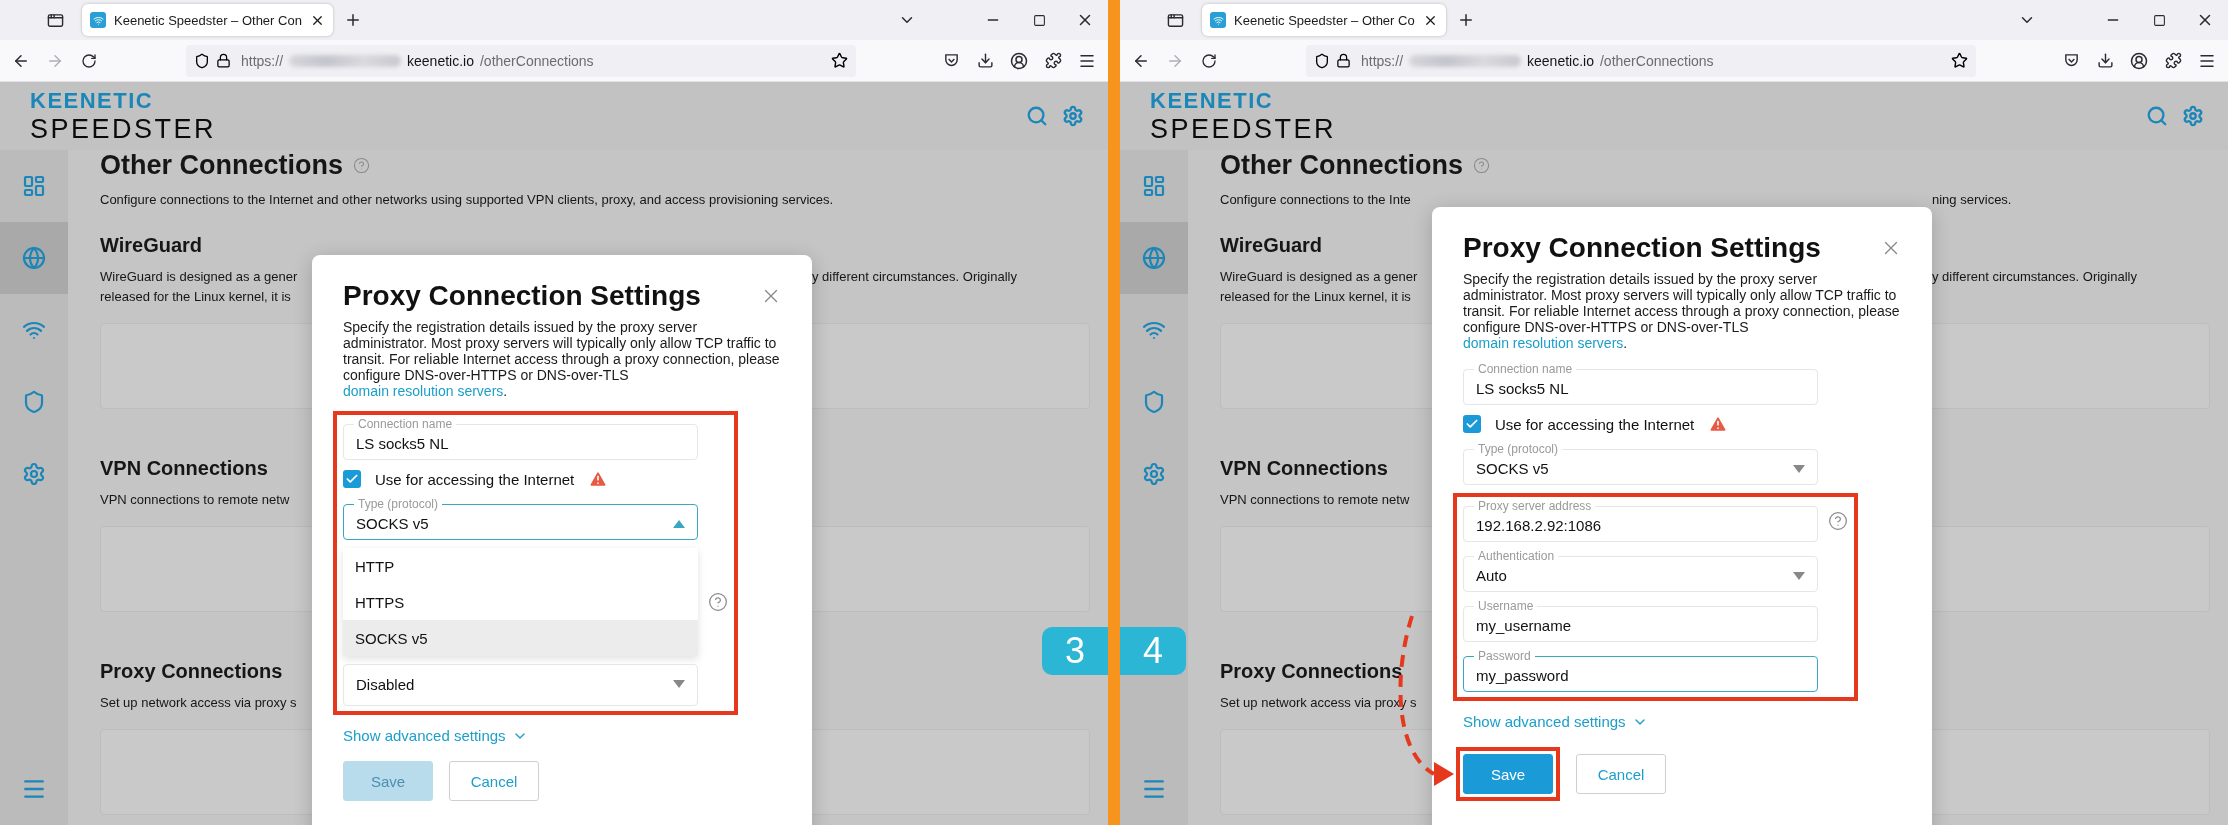  I want to click on text-field: Username my_username, so click(1640, 621).